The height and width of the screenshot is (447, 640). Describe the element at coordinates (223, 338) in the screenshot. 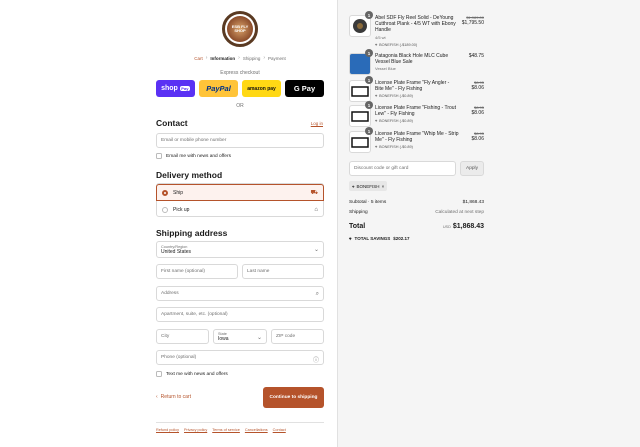

I see `state-value: Iowa` at that location.